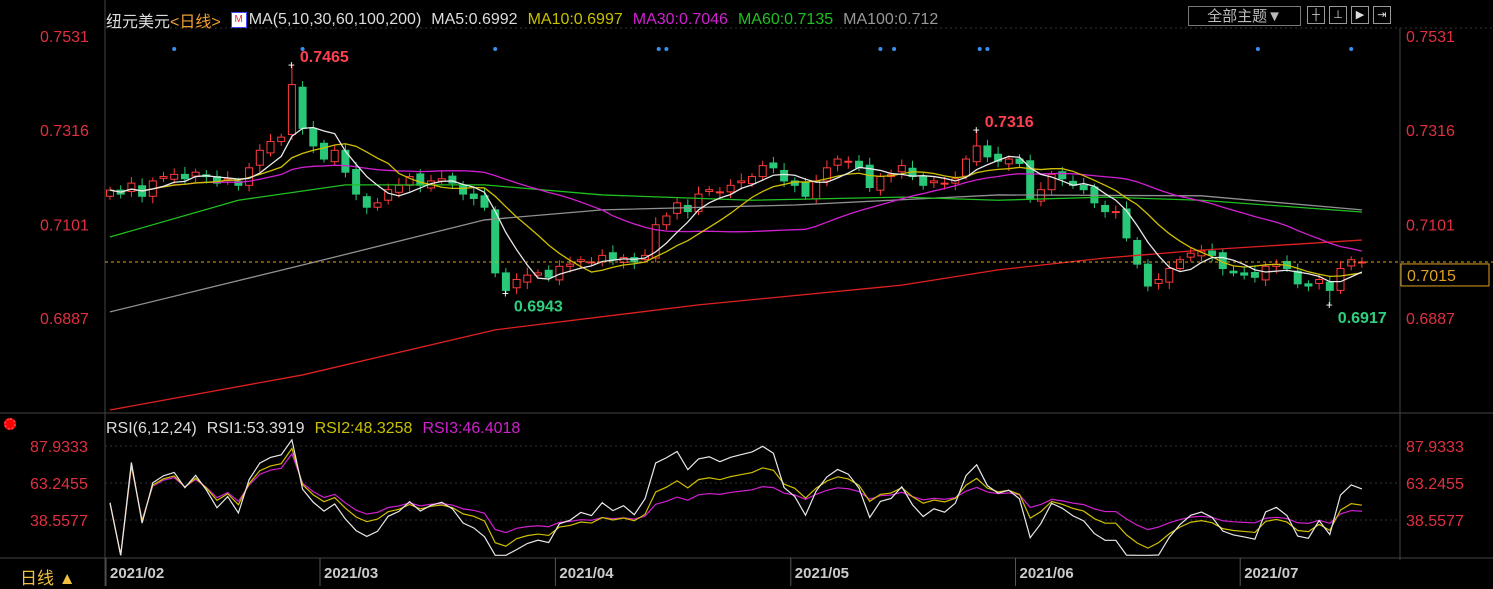 Image resolution: width=1493 pixels, height=589 pixels. Describe the element at coordinates (586, 573) in the screenshot. I see `date-label: 2021/04` at that location.